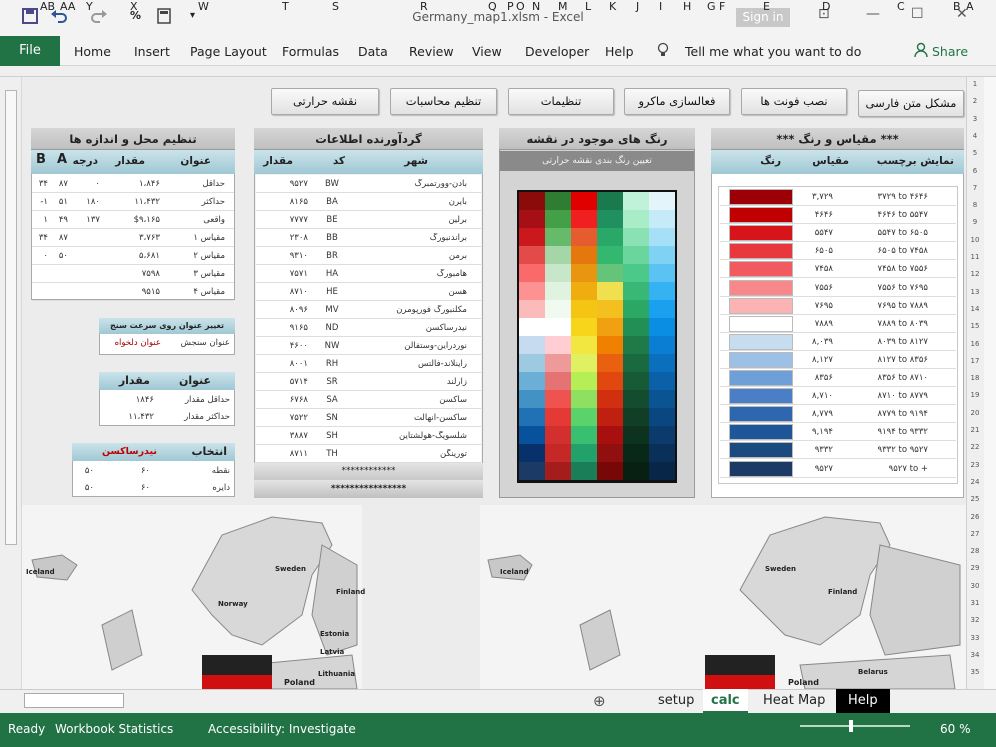  I want to click on enable-macro-button: فعالسازی ماکرو, so click(677, 101).